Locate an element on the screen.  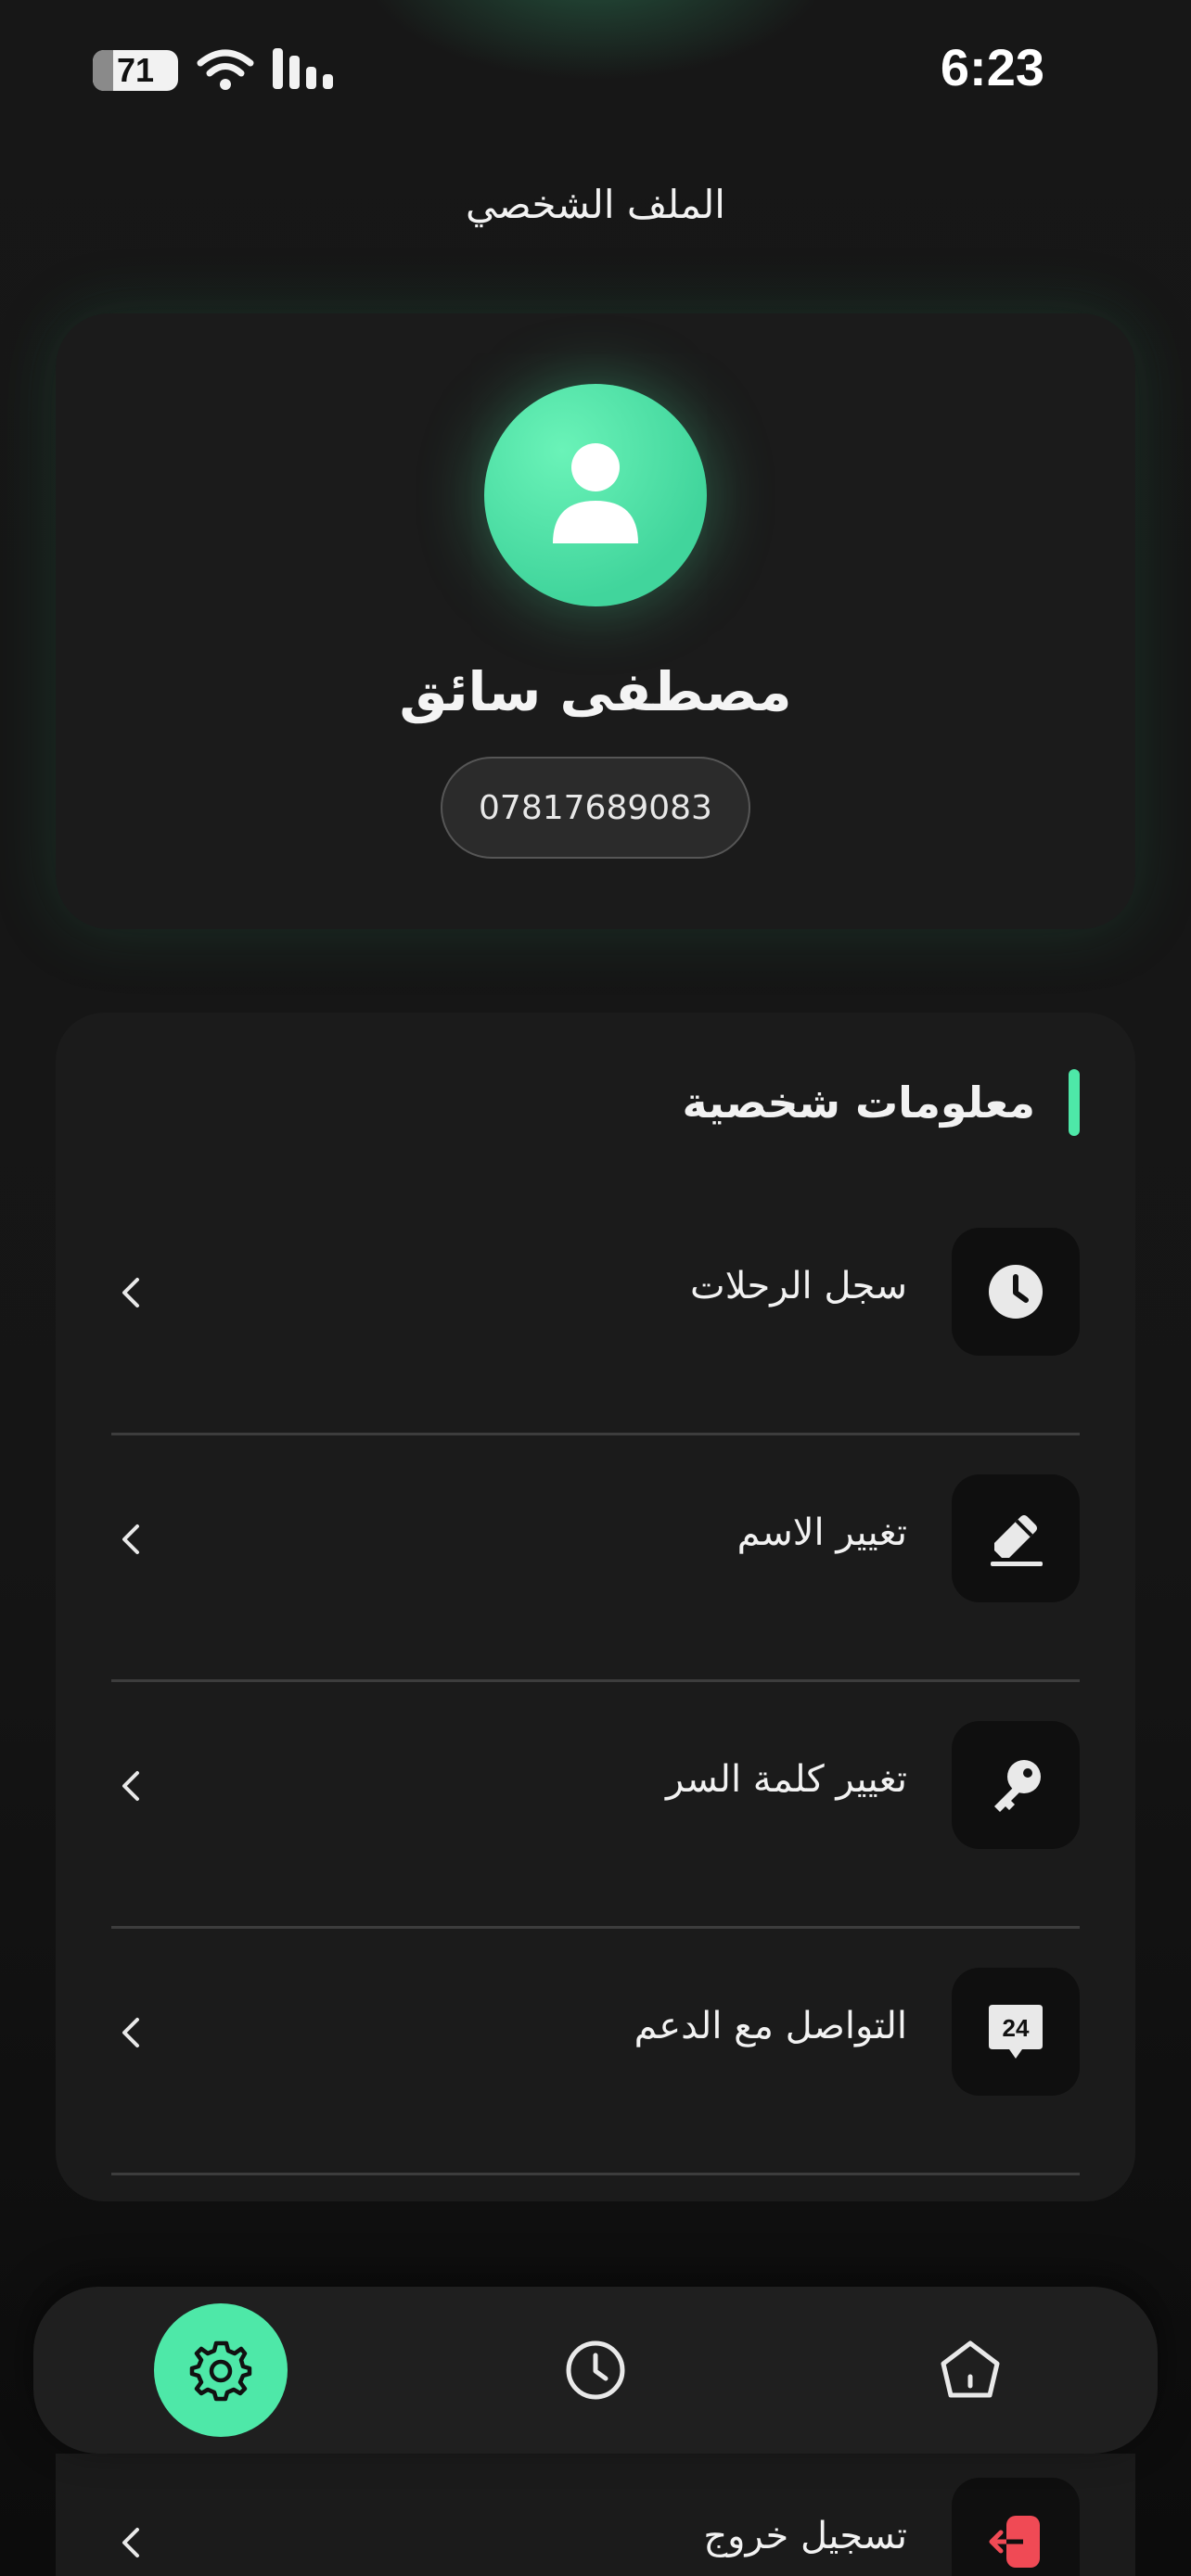
menu-item-trip-history: سجل الرحلات is located at coordinates (595, 1312).